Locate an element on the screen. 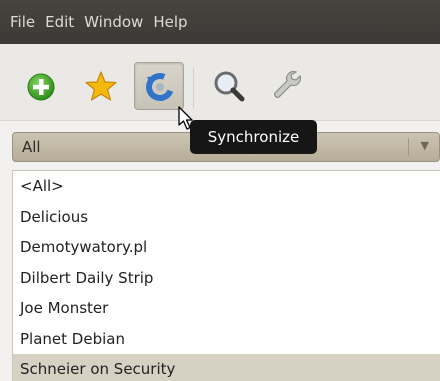  add-feed-button is located at coordinates (43, 86).